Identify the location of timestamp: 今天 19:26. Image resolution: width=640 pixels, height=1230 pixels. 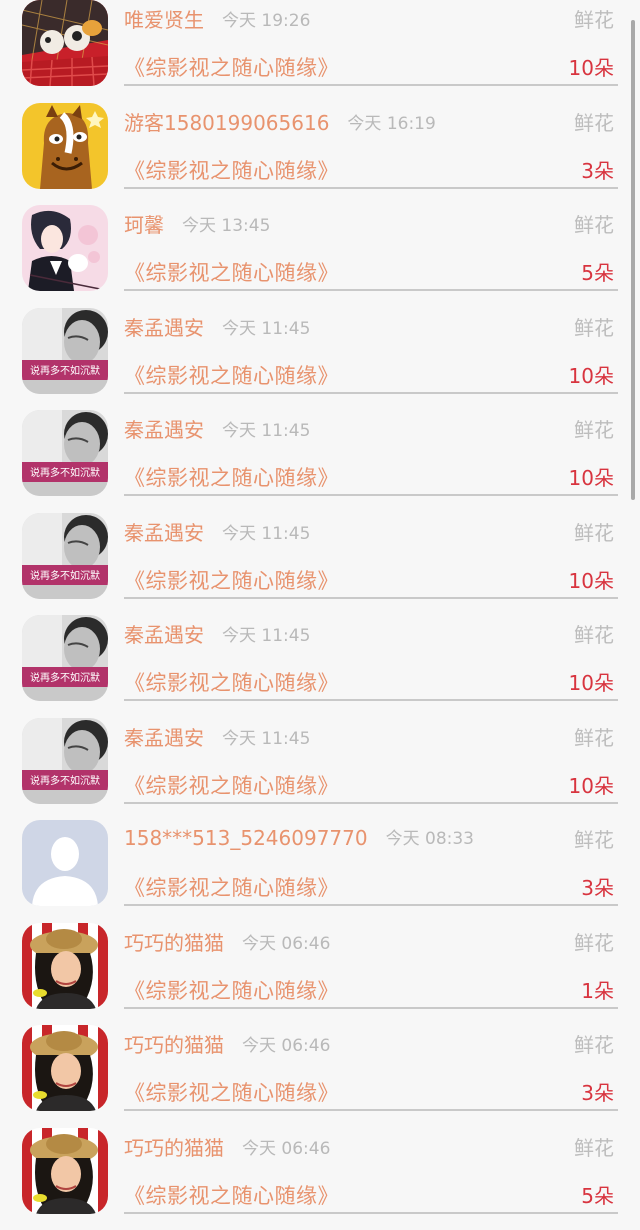
(266, 21).